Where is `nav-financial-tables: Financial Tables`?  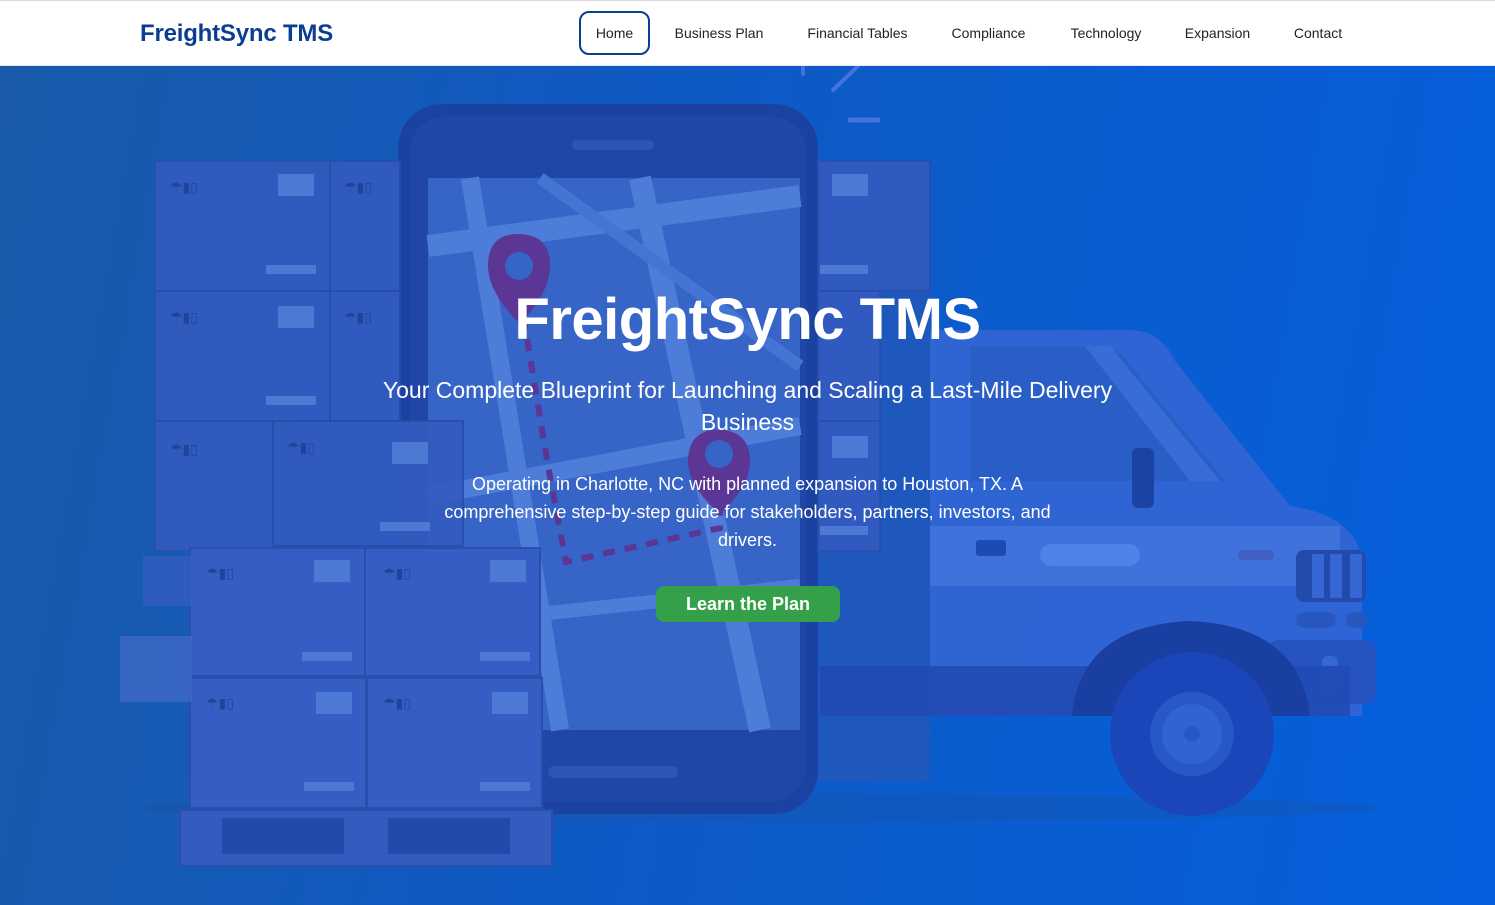 nav-financial-tables: Financial Tables is located at coordinates (857, 33).